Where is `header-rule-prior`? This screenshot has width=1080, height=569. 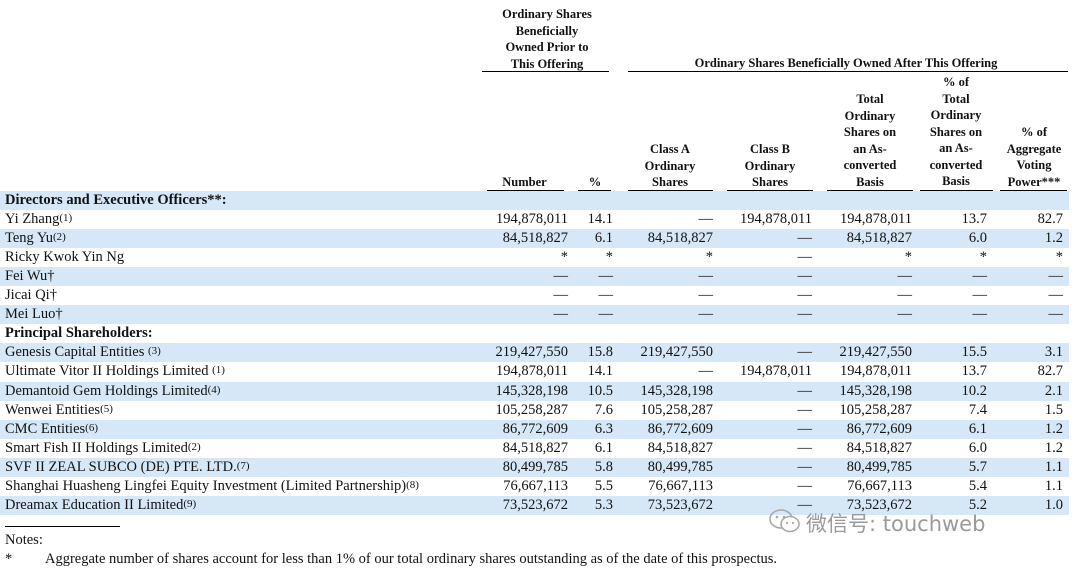 header-rule-prior is located at coordinates (545, 71).